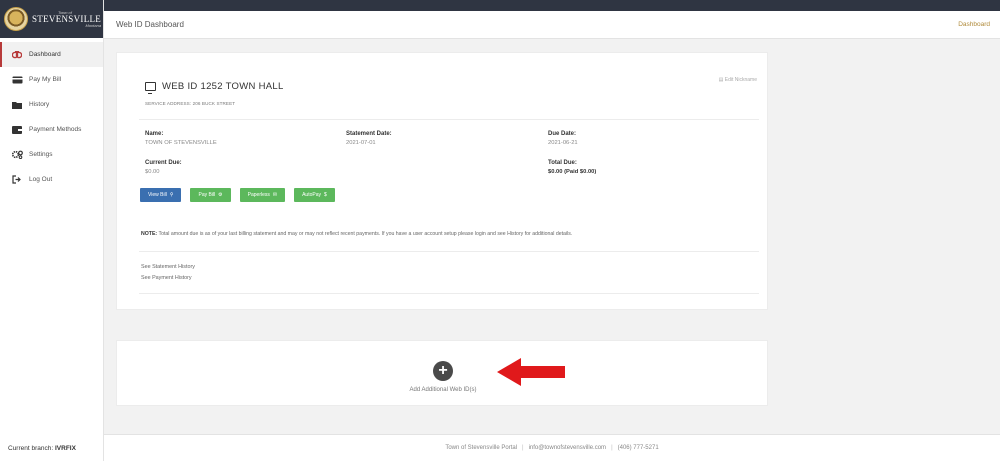 This screenshot has height=461, width=1000. What do you see at coordinates (152, 172) in the screenshot?
I see `current-due-value: $0.00` at bounding box center [152, 172].